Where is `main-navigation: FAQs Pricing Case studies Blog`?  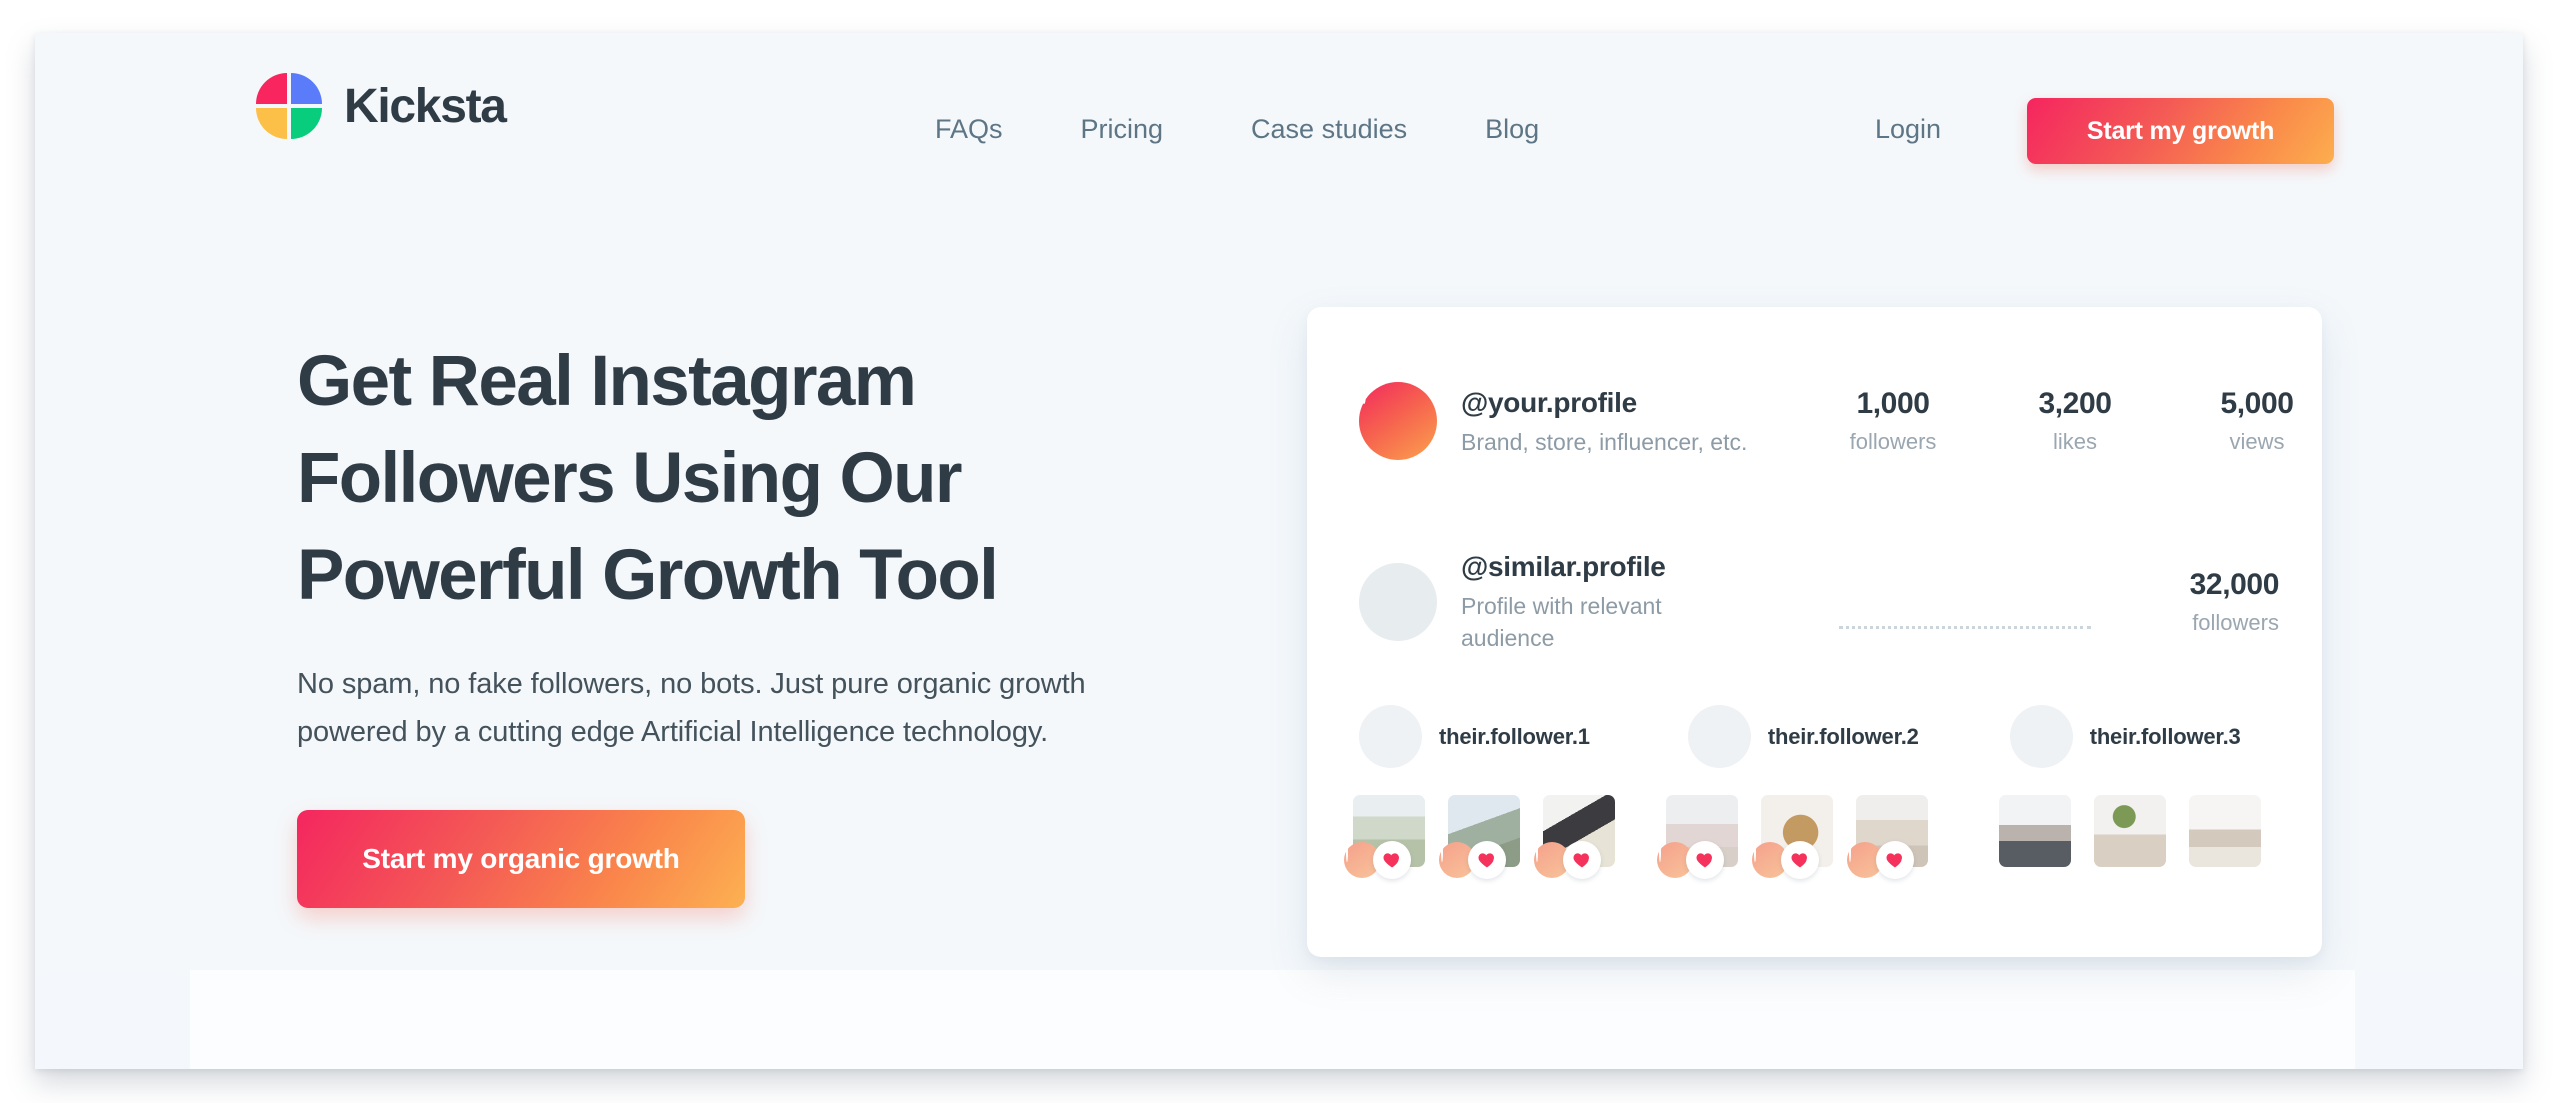
main-navigation: FAQs Pricing Case studies Blog is located at coordinates (1237, 129).